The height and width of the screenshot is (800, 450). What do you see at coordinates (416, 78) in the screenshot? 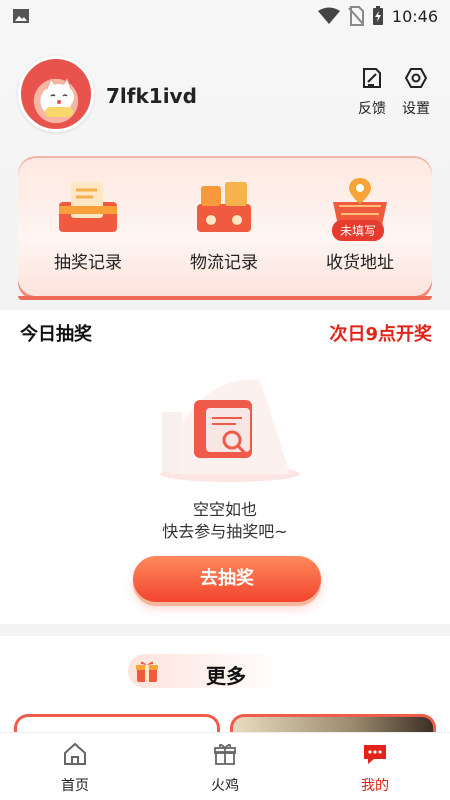
I see `gear-icon` at bounding box center [416, 78].